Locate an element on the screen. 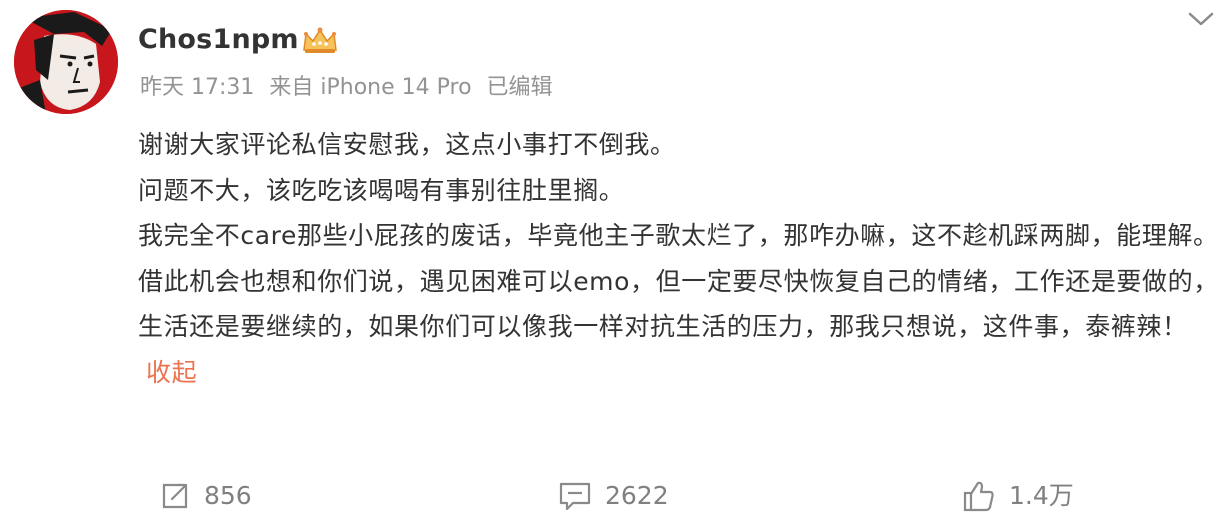 The image size is (1232, 524). post-meta: 昨天 17:31 来自 iPhone 14 Pro 已编辑 is located at coordinates (350, 88).